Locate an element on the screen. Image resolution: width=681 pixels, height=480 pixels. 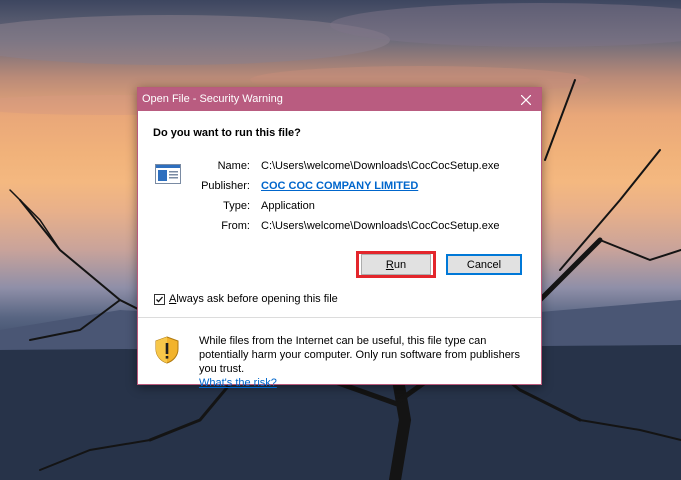
dialog-question: Do you want to run this file? is located at coordinates (227, 133).